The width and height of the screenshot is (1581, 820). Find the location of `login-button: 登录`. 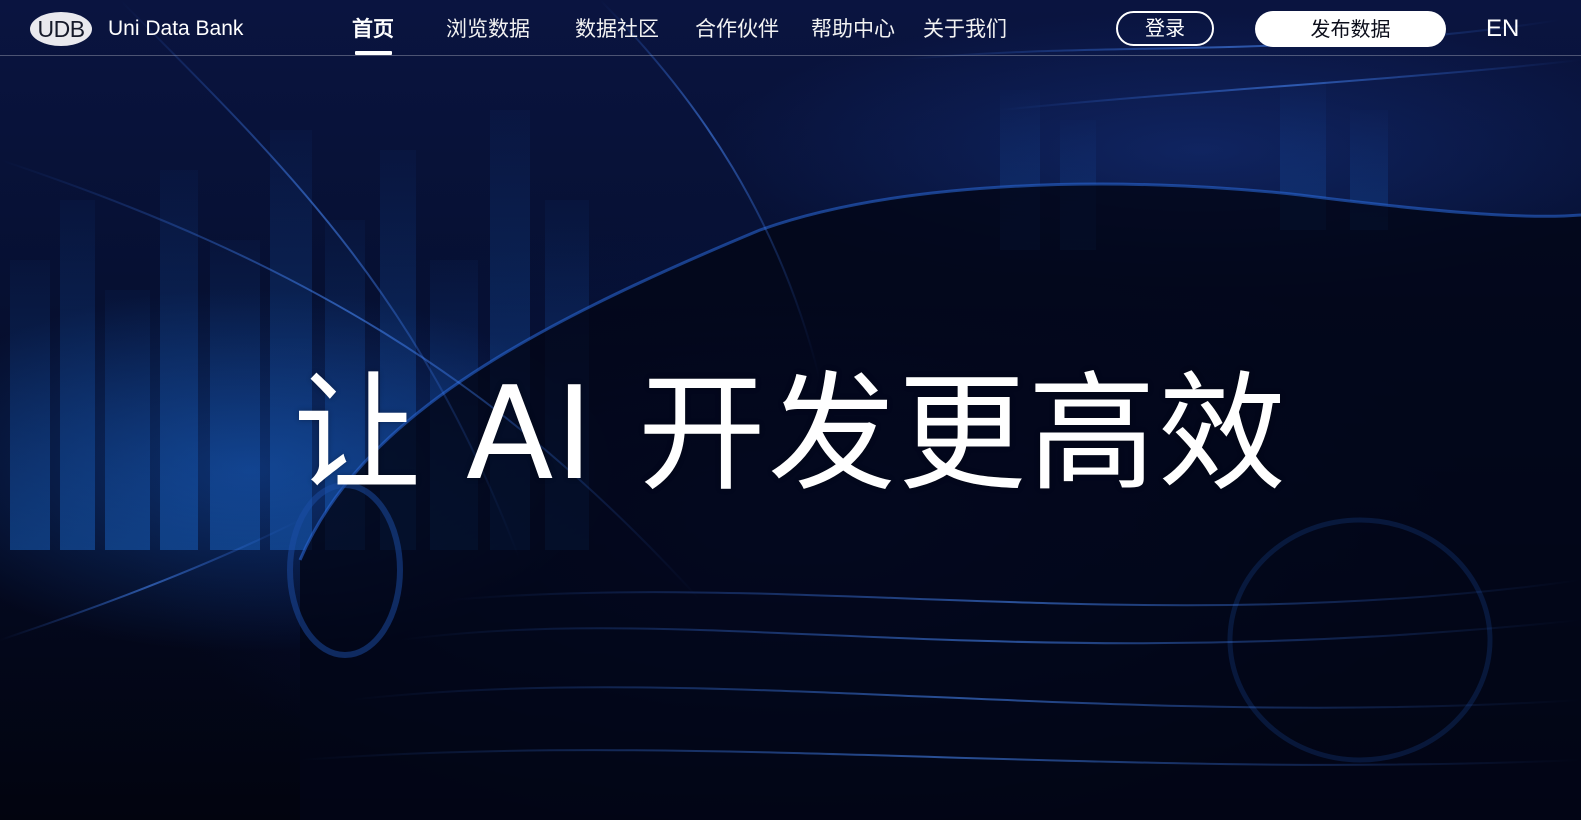

login-button: 登录 is located at coordinates (1165, 28).